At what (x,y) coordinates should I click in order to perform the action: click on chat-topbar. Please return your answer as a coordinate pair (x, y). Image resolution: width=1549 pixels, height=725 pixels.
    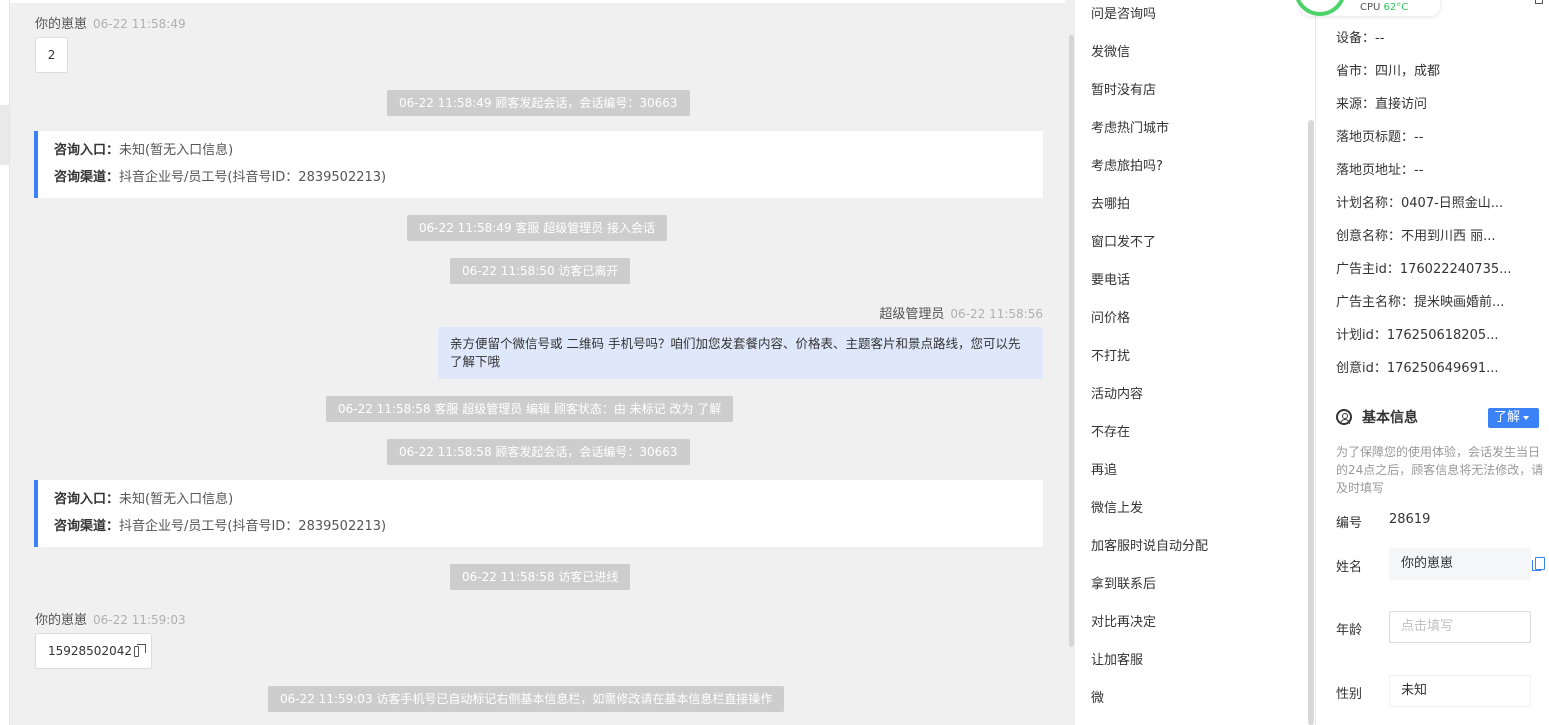
    Looking at the image, I should click on (537, 1).